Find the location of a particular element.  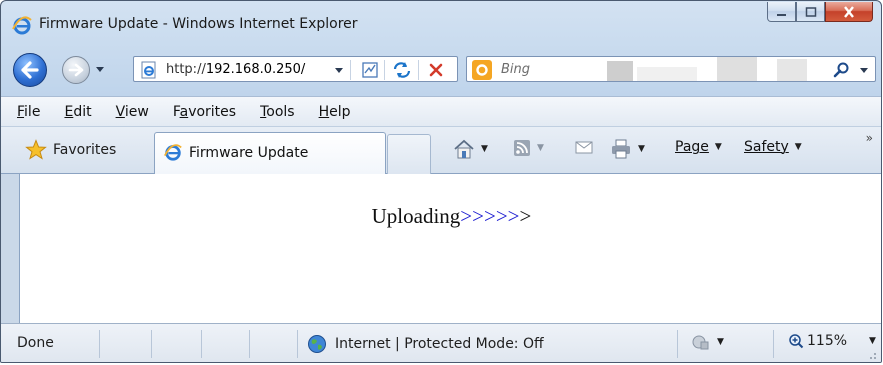

print-icon is located at coordinates (621, 149).